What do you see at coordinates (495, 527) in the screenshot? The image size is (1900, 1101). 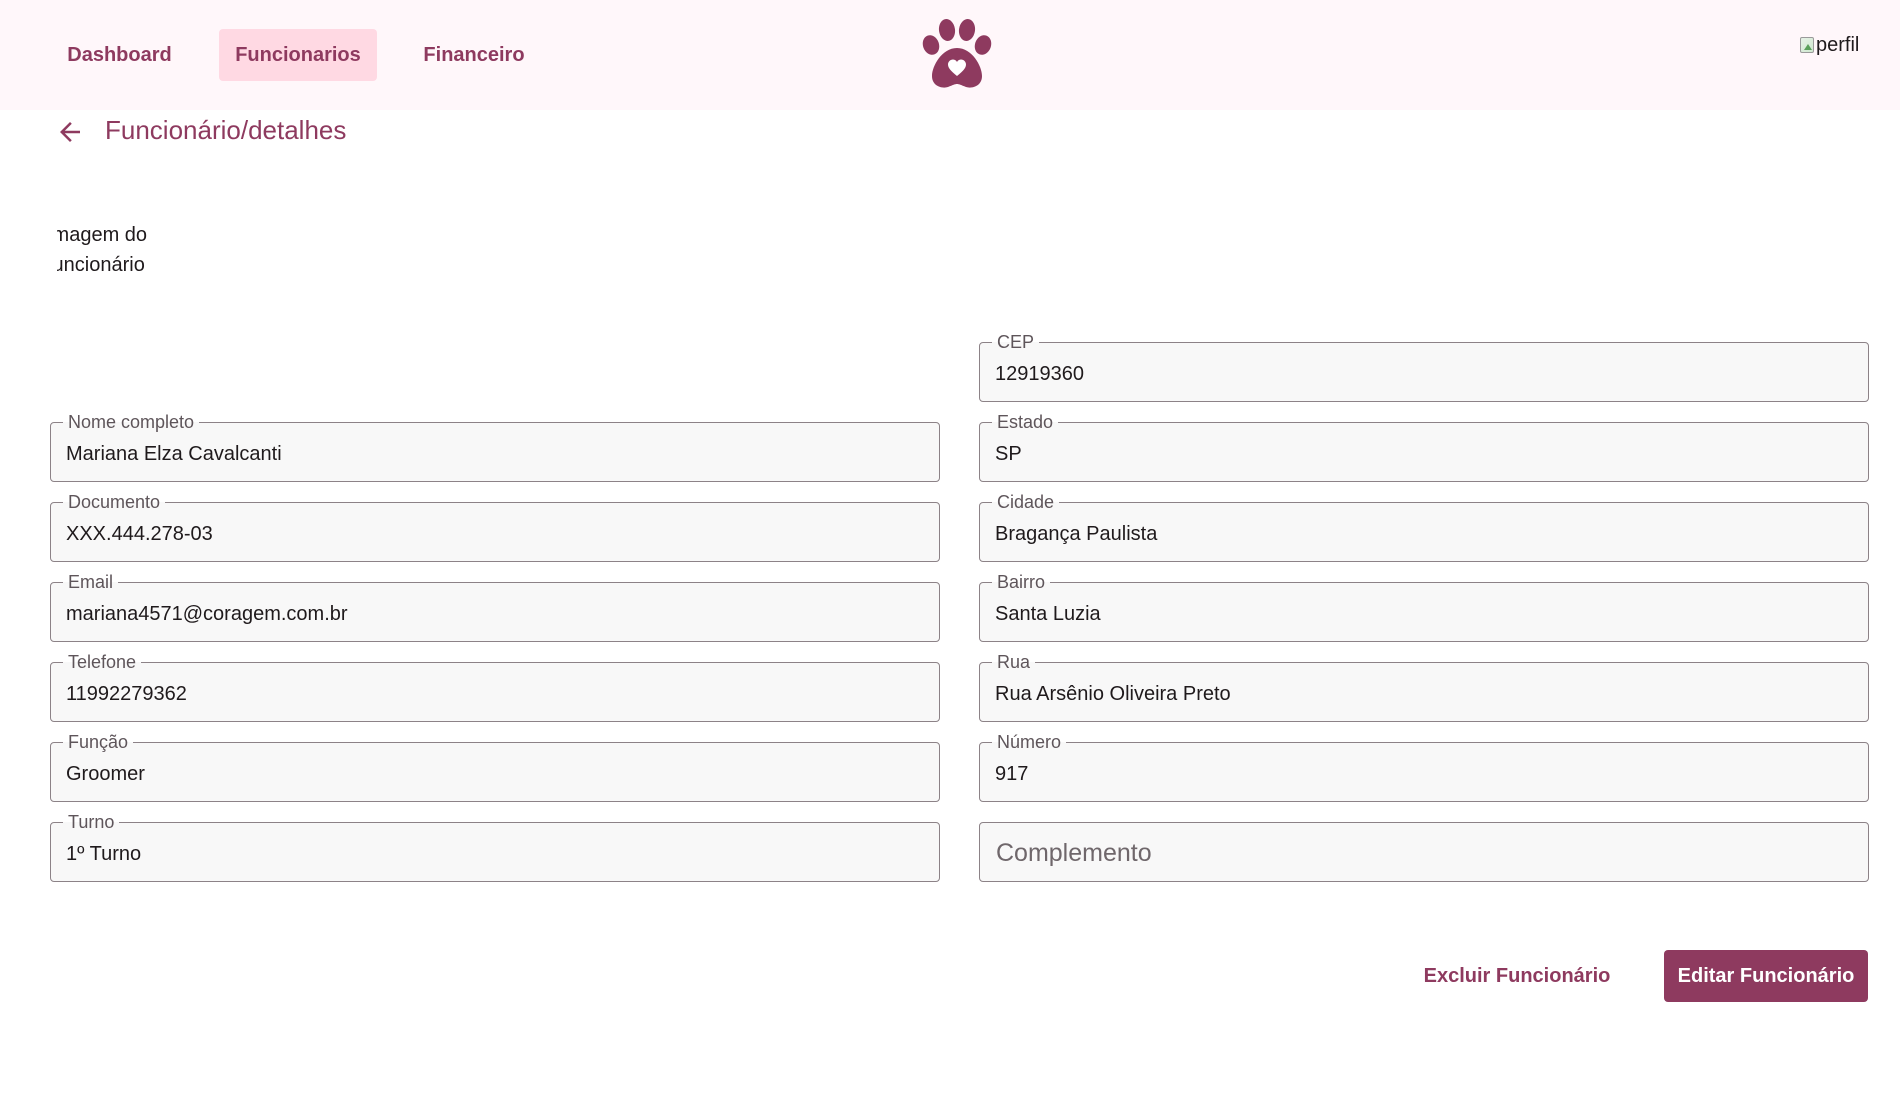 I see `document-field: Documento XXX.444.278-03` at bounding box center [495, 527].